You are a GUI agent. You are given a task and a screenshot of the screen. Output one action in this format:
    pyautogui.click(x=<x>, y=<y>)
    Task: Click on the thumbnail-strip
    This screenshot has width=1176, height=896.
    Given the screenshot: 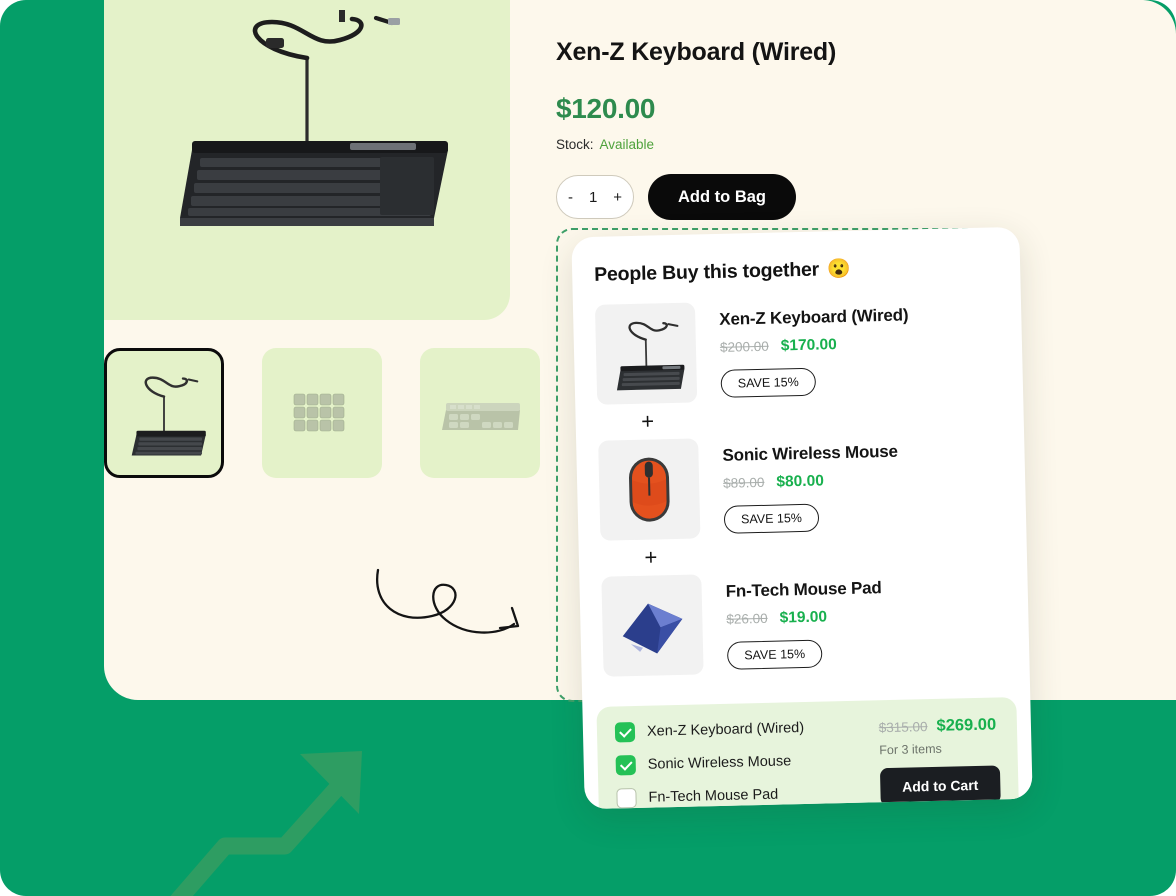 What is the action you would take?
    pyautogui.click(x=322, y=413)
    